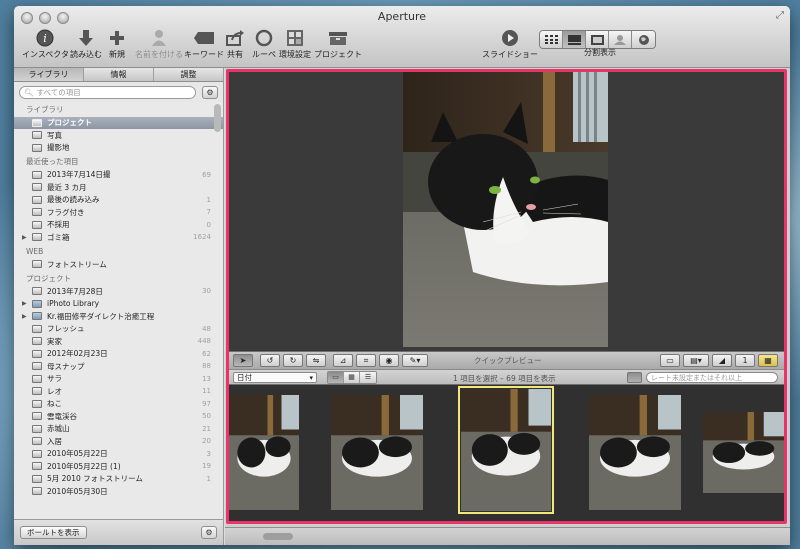 Image resolution: width=800 pixels, height=549 pixels. I want to click on brush-icon: ✎▾, so click(415, 360).